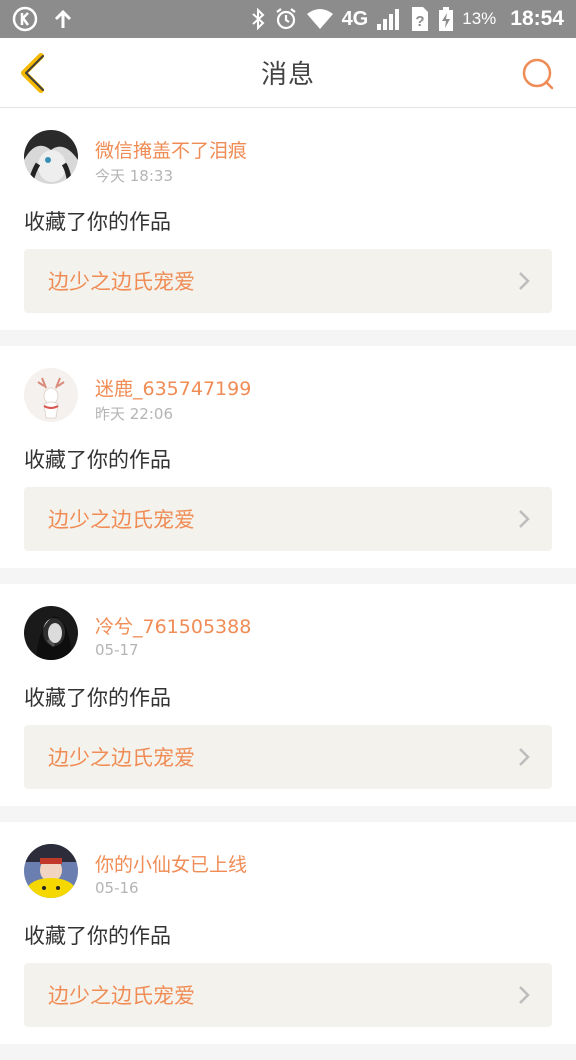 The image size is (576, 1060). What do you see at coordinates (25, 19) in the screenshot?
I see `k-app-icon` at bounding box center [25, 19].